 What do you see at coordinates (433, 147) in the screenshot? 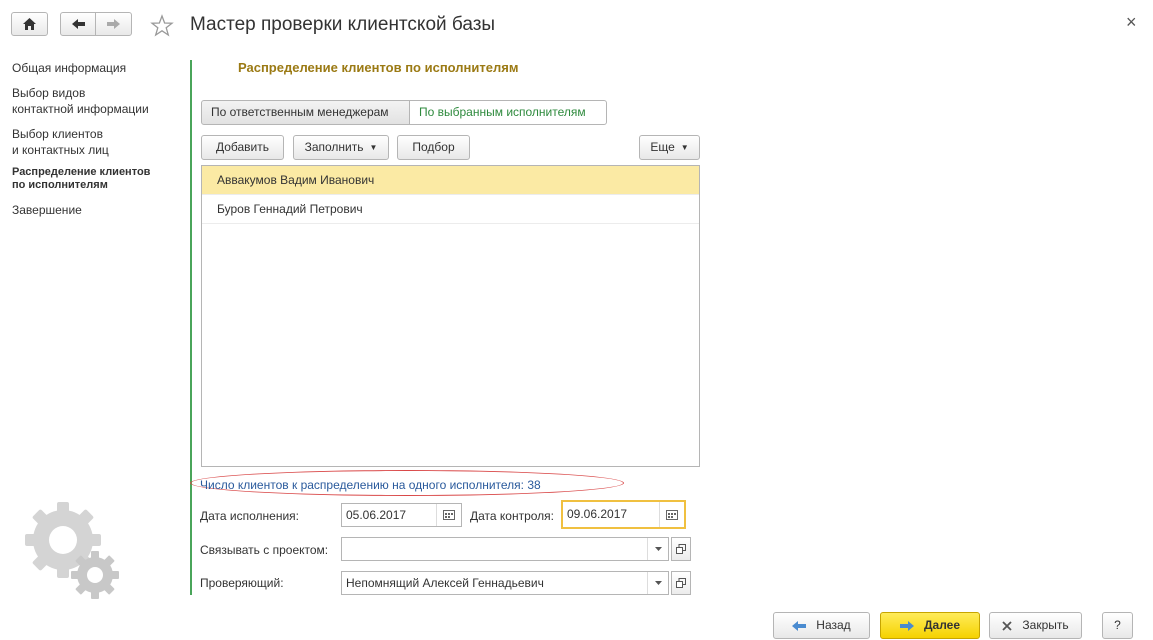
I see `pick-button: Подбор` at bounding box center [433, 147].